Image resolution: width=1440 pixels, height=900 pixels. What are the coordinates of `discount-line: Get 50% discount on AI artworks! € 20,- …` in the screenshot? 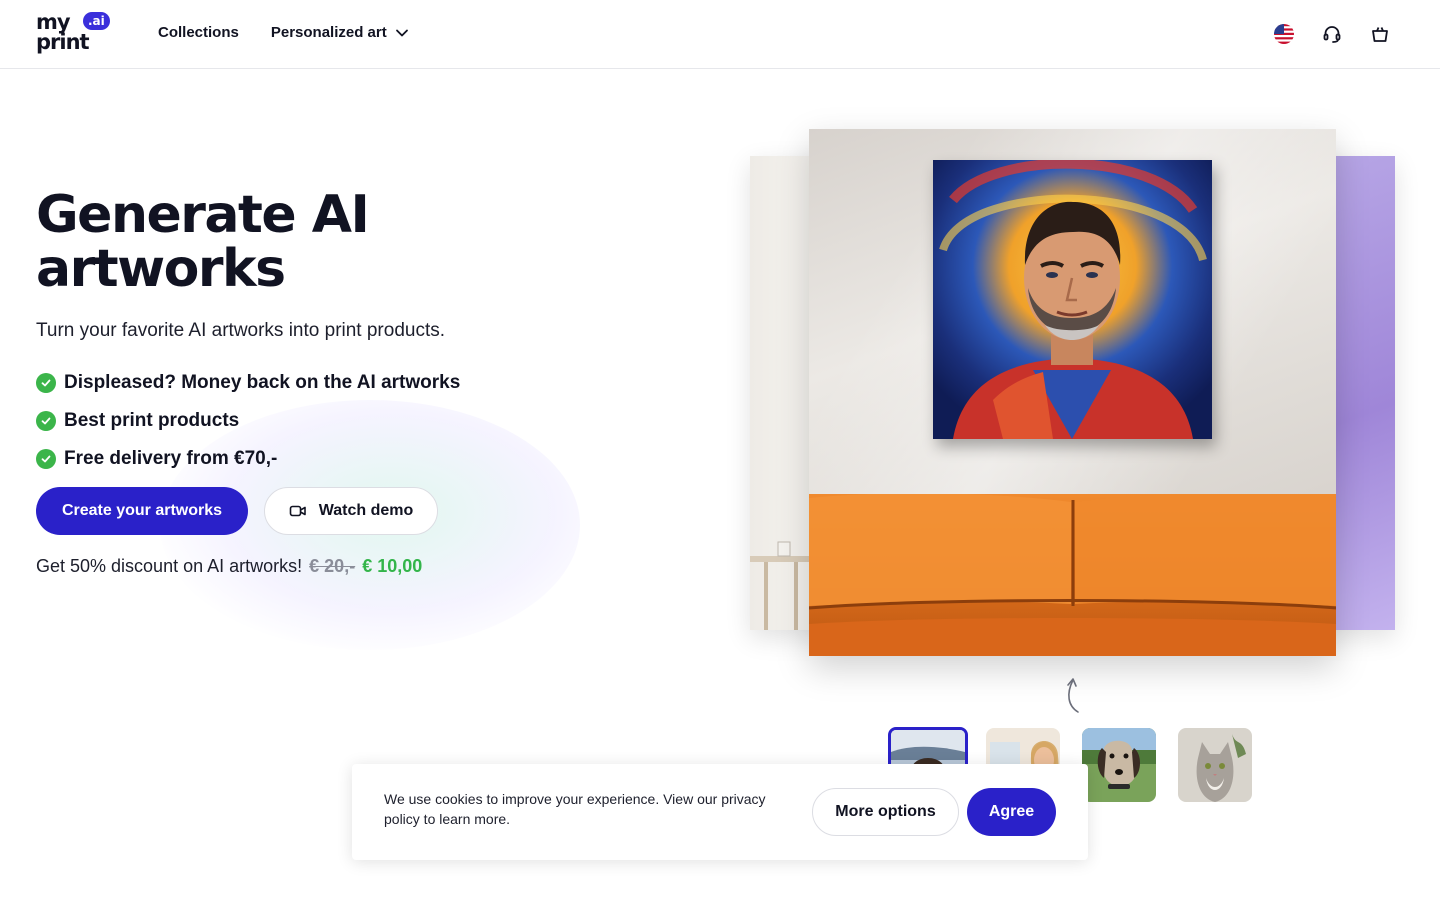 It's located at (229, 566).